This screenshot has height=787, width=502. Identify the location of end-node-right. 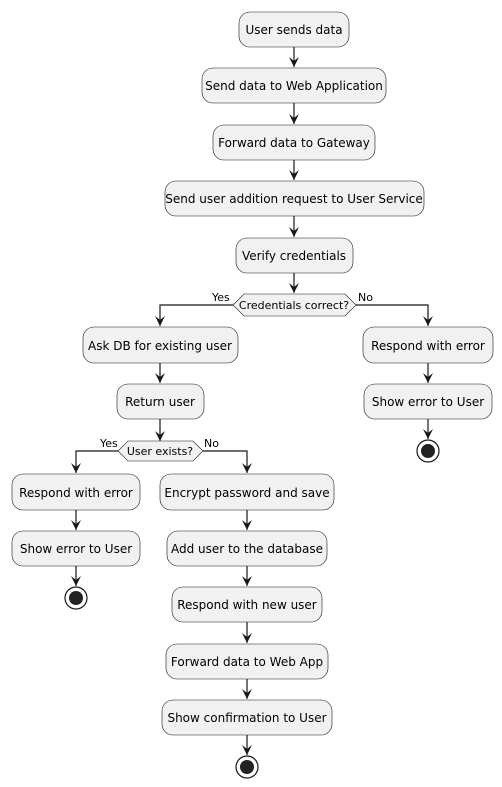
(428, 451).